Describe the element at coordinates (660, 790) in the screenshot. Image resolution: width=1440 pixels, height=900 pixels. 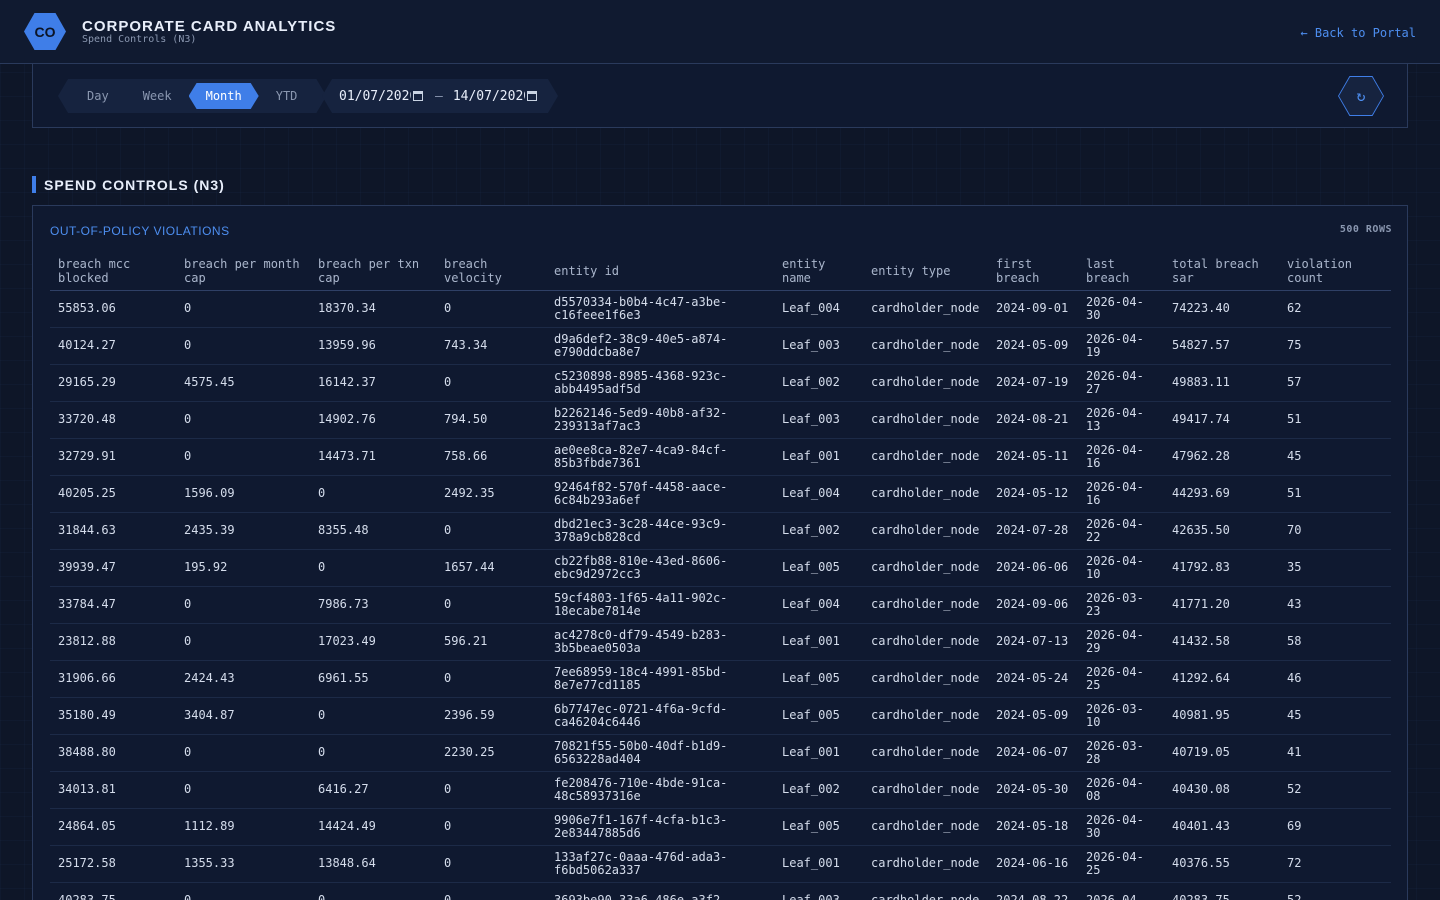
I see `table-cell: fe208476-710e-4bde-91ca-48c58937316e` at that location.